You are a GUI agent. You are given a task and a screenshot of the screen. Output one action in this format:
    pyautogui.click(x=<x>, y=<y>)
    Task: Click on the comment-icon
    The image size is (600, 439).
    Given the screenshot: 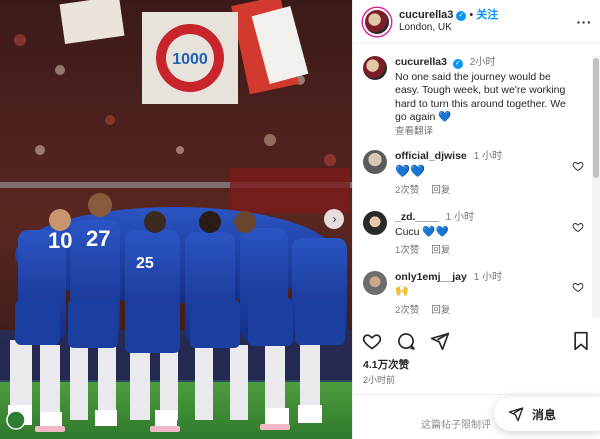 What is the action you would take?
    pyautogui.click(x=406, y=341)
    